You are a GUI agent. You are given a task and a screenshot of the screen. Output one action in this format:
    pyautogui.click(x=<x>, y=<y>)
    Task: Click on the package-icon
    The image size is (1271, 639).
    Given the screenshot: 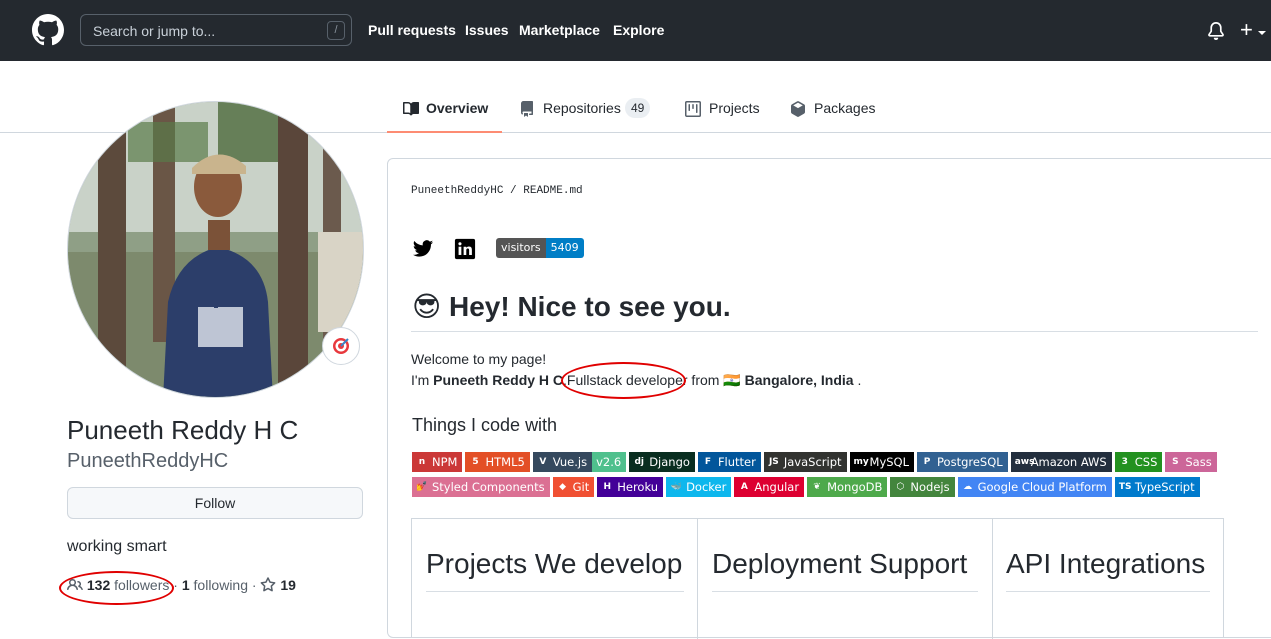 What is the action you would take?
    pyautogui.click(x=798, y=109)
    